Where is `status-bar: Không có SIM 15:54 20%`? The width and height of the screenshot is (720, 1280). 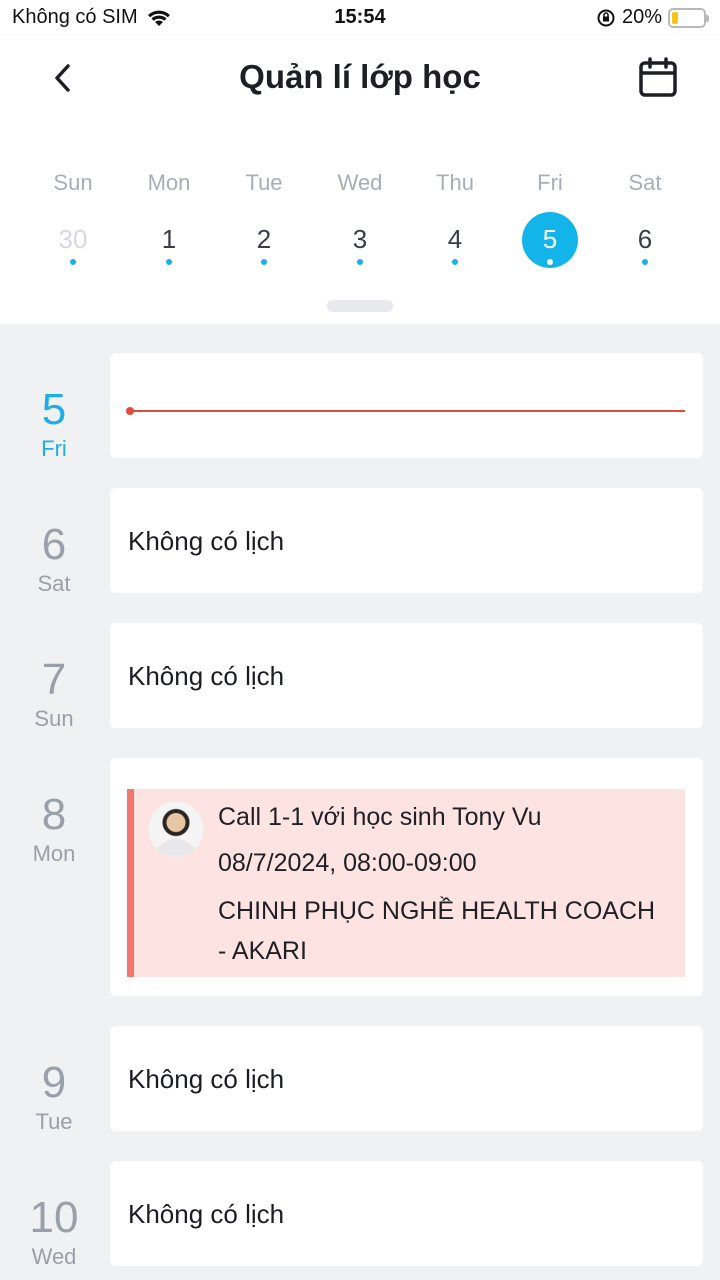 status-bar: Không có SIM 15:54 20% is located at coordinates (360, 18).